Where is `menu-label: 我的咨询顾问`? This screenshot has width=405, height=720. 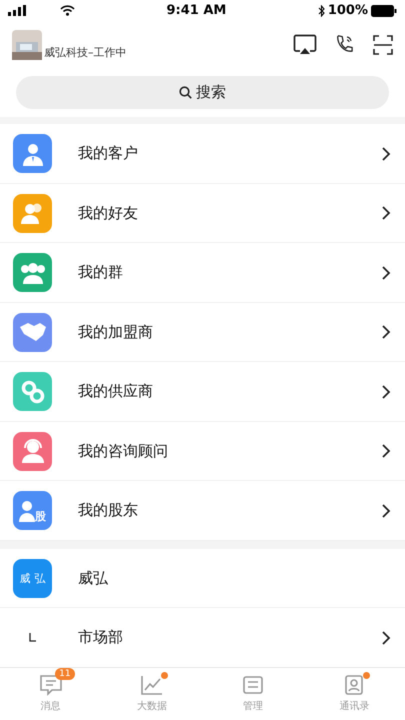
menu-label: 我的咨询顾问 is located at coordinates (123, 451).